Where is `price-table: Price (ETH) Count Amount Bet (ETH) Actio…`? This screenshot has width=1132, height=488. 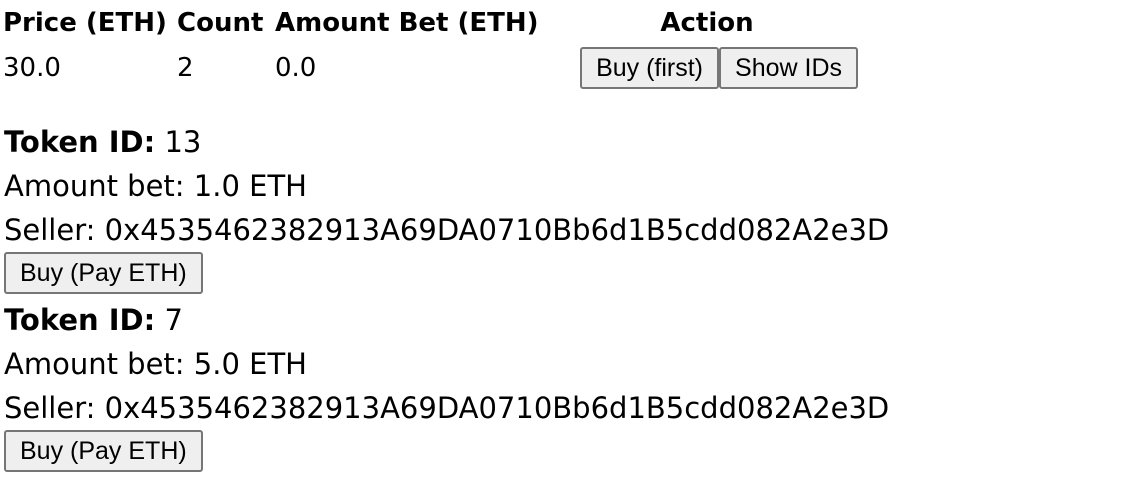 price-table: Price (ETH) Count Amount Bet (ETH) Actio… is located at coordinates (430, 46).